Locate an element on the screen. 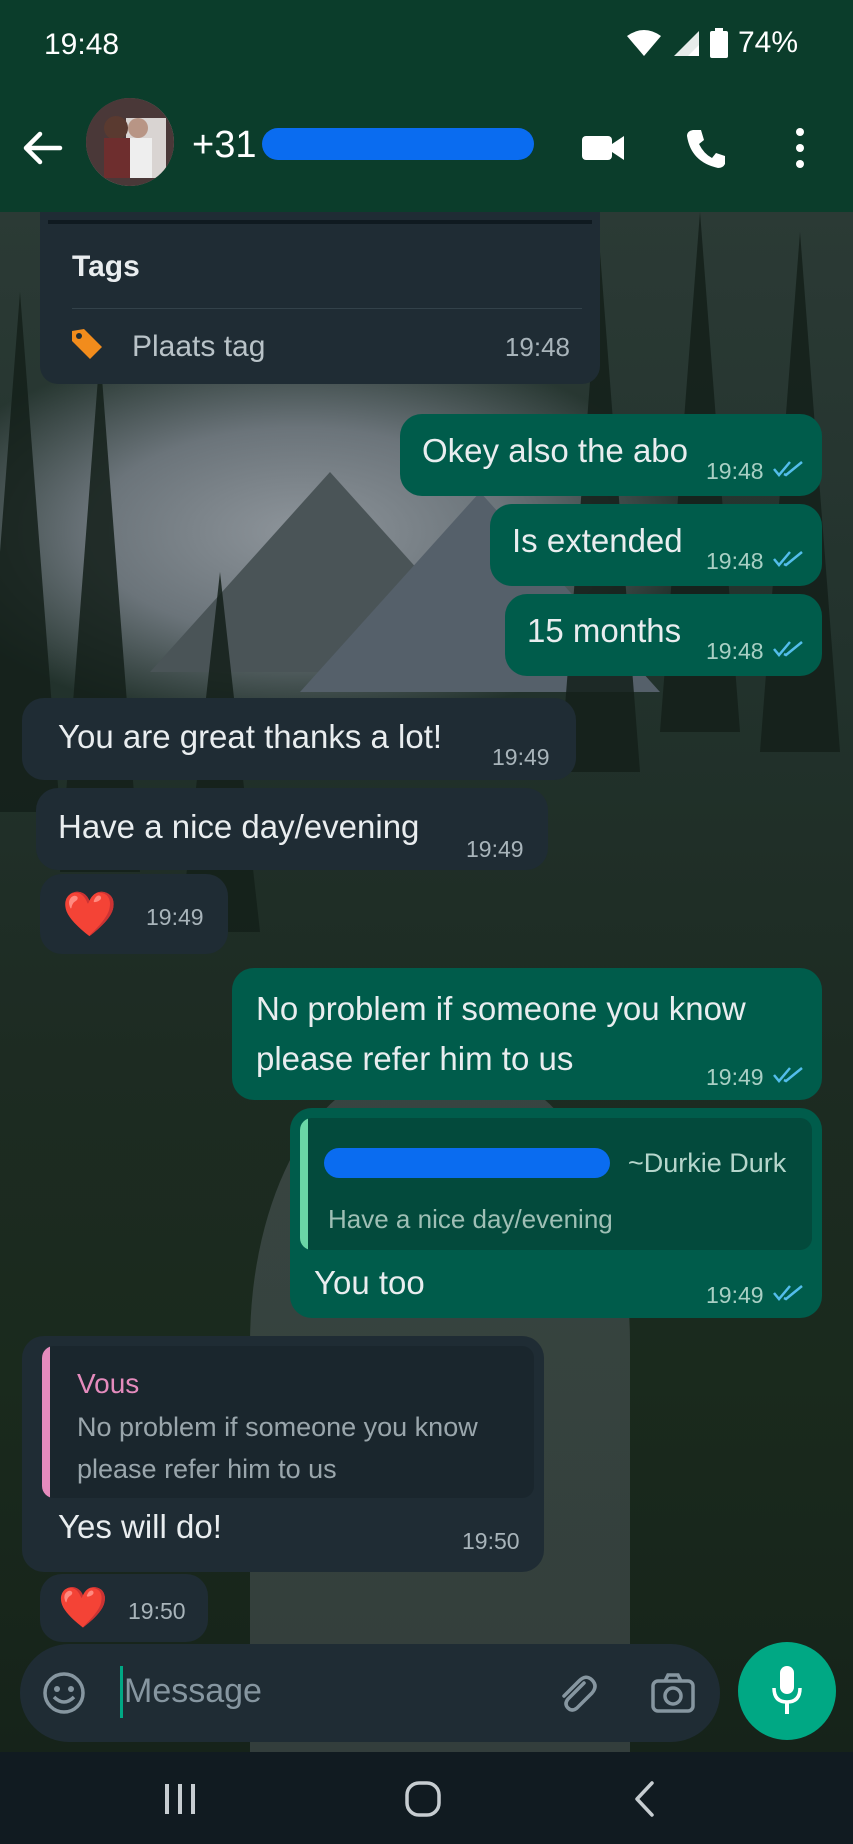  quote-author: ~Durkie Durk is located at coordinates (707, 1163).